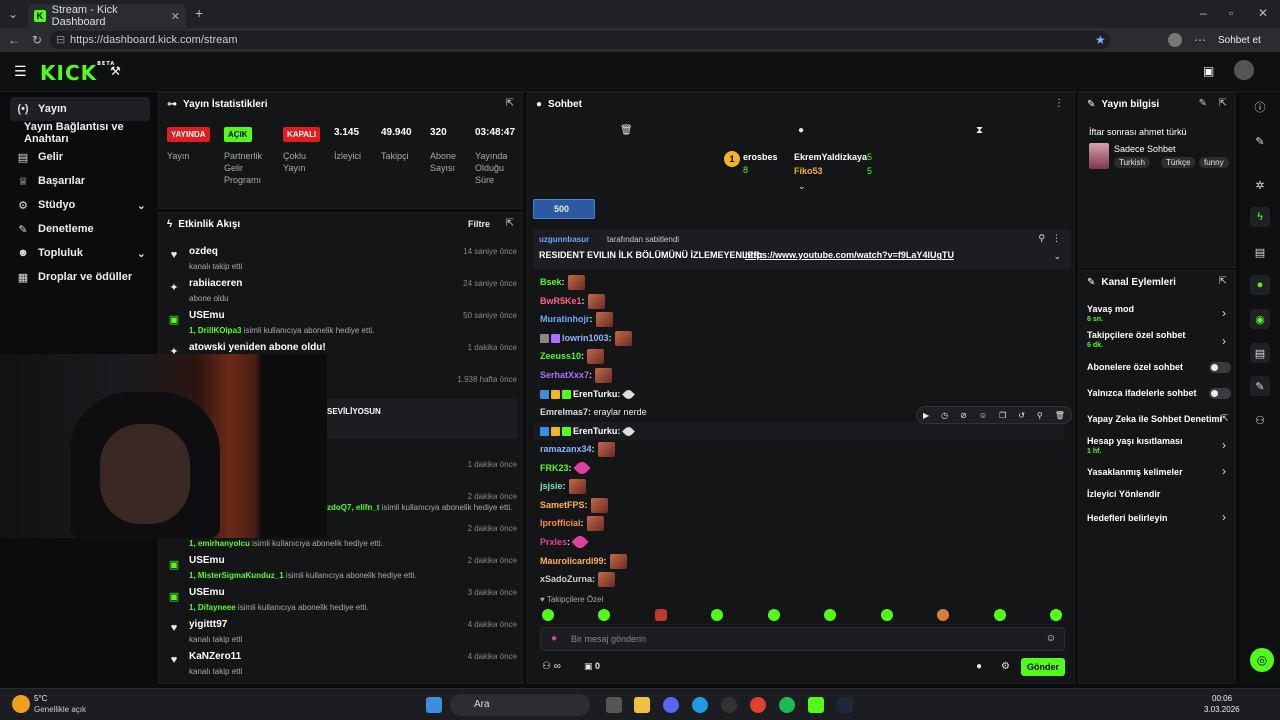 The width and height of the screenshot is (1280, 720). I want to click on edge-icon, so click(700, 705).